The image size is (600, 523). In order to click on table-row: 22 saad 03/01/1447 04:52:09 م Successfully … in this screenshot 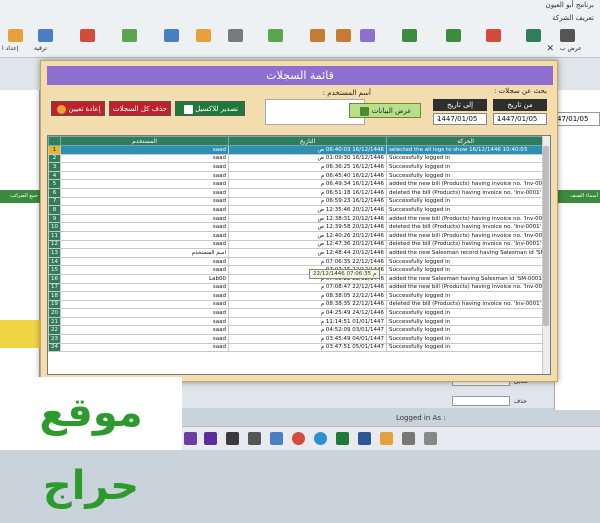, I will do `click(296, 330)`.